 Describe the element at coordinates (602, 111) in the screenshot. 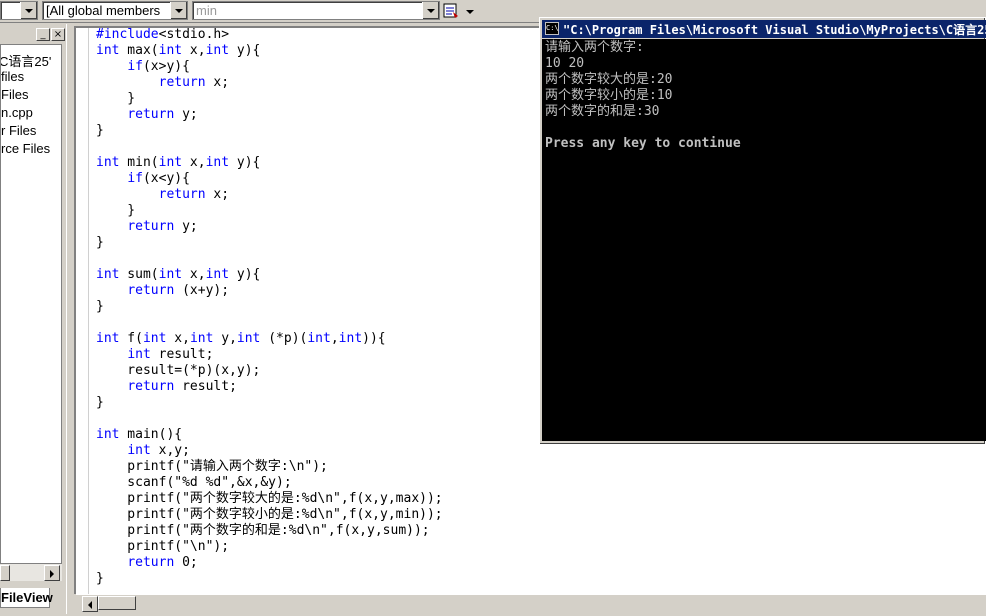

I see `console-line: 两个数字的和是:30` at that location.